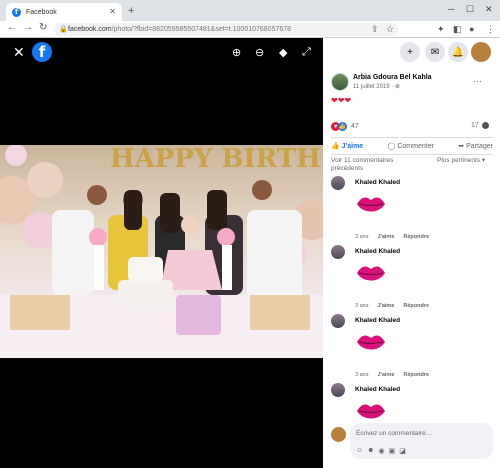 The height and width of the screenshot is (468, 500). Describe the element at coordinates (352, 146) in the screenshot. I see `like-label: J'aime` at that location.